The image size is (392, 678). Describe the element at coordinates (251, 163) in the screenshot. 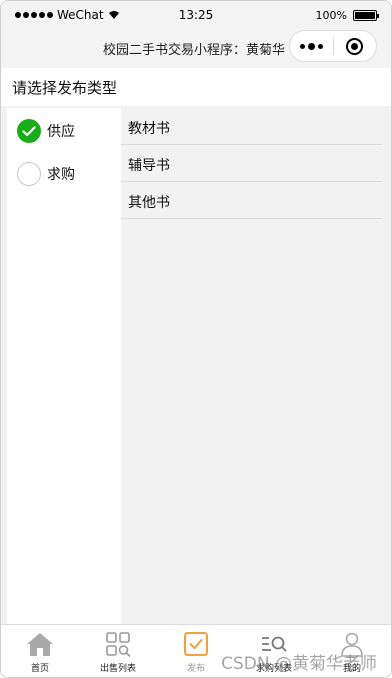

I see `category-row-tutoring: 辅导书` at that location.